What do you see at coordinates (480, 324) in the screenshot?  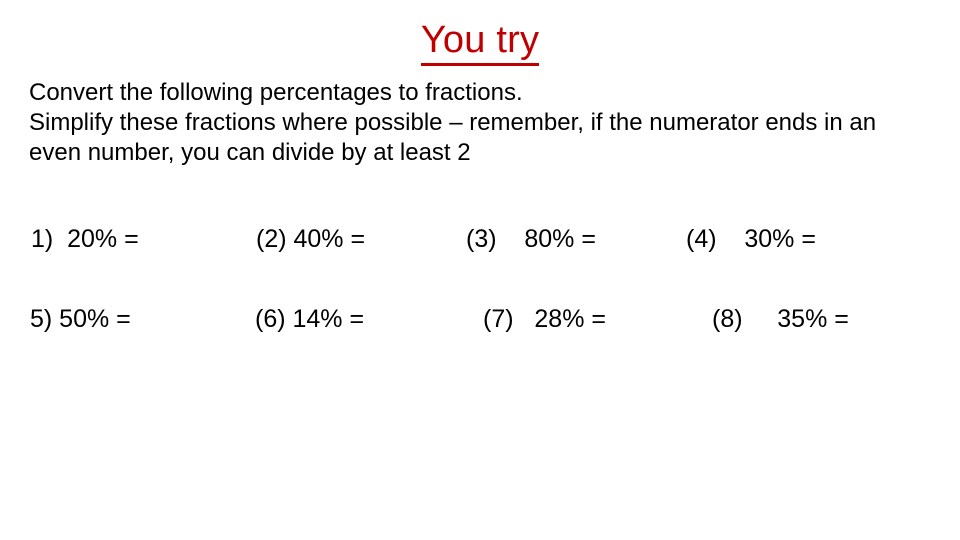 I see `question-row-2: 5) 50% = (6) 14% = (7) 28% = (8) 35% =` at bounding box center [480, 324].